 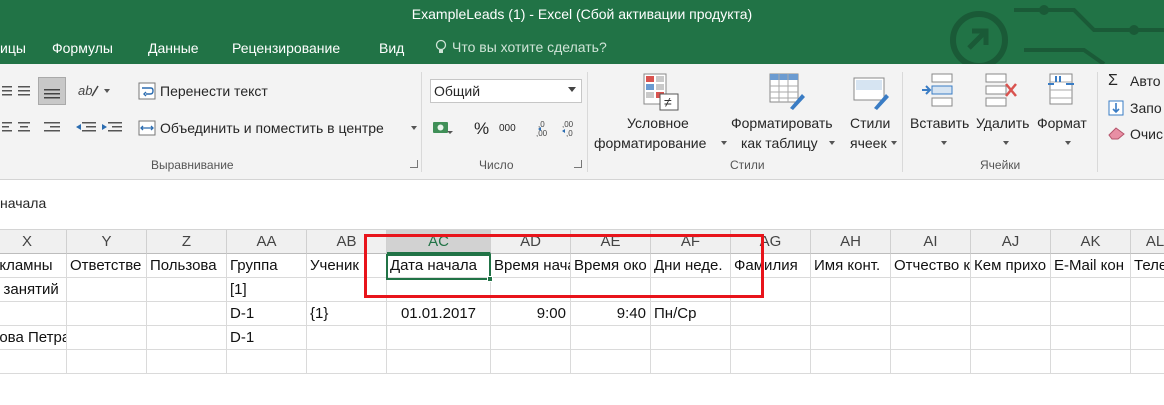 I want to click on tab-insert-partial: ицы, so click(x=13, y=48).